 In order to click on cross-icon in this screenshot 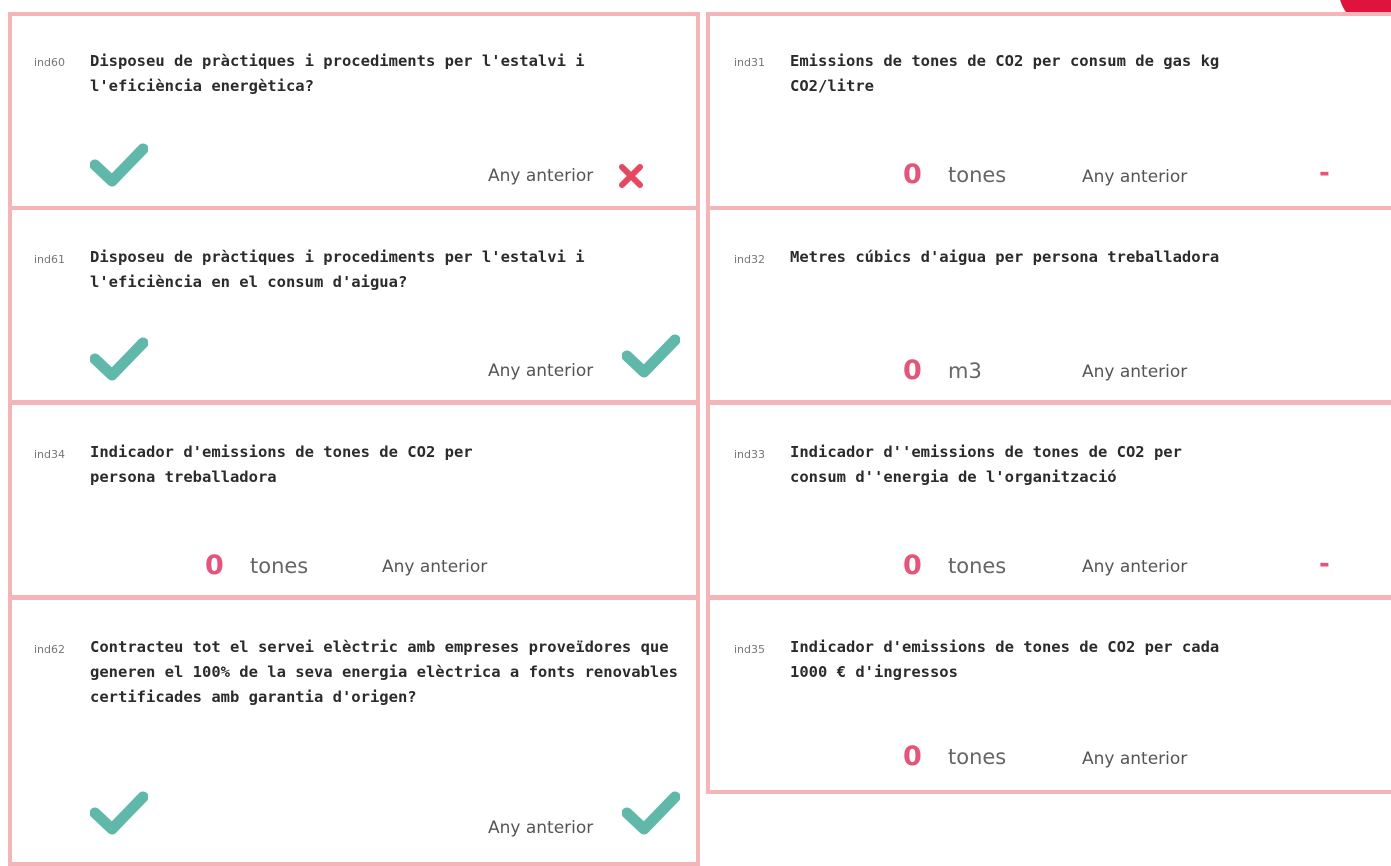, I will do `click(631, 176)`.